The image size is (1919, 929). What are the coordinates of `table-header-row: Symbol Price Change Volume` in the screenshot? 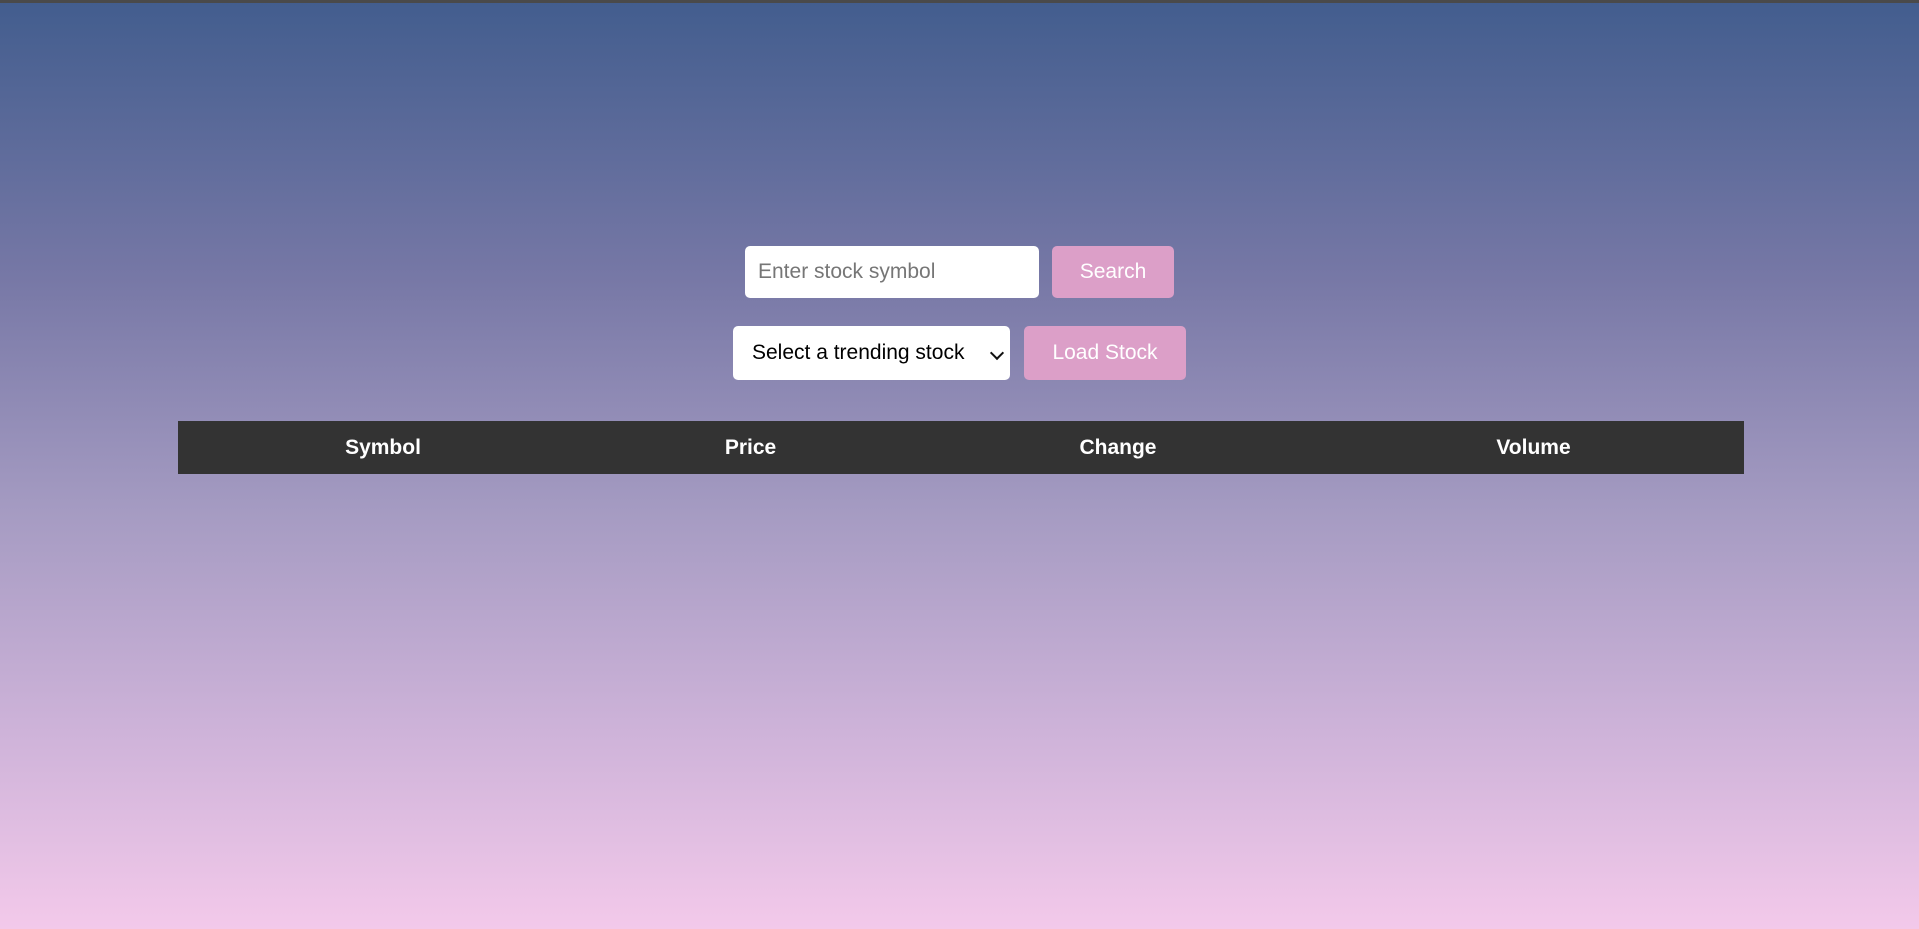 It's located at (961, 447).